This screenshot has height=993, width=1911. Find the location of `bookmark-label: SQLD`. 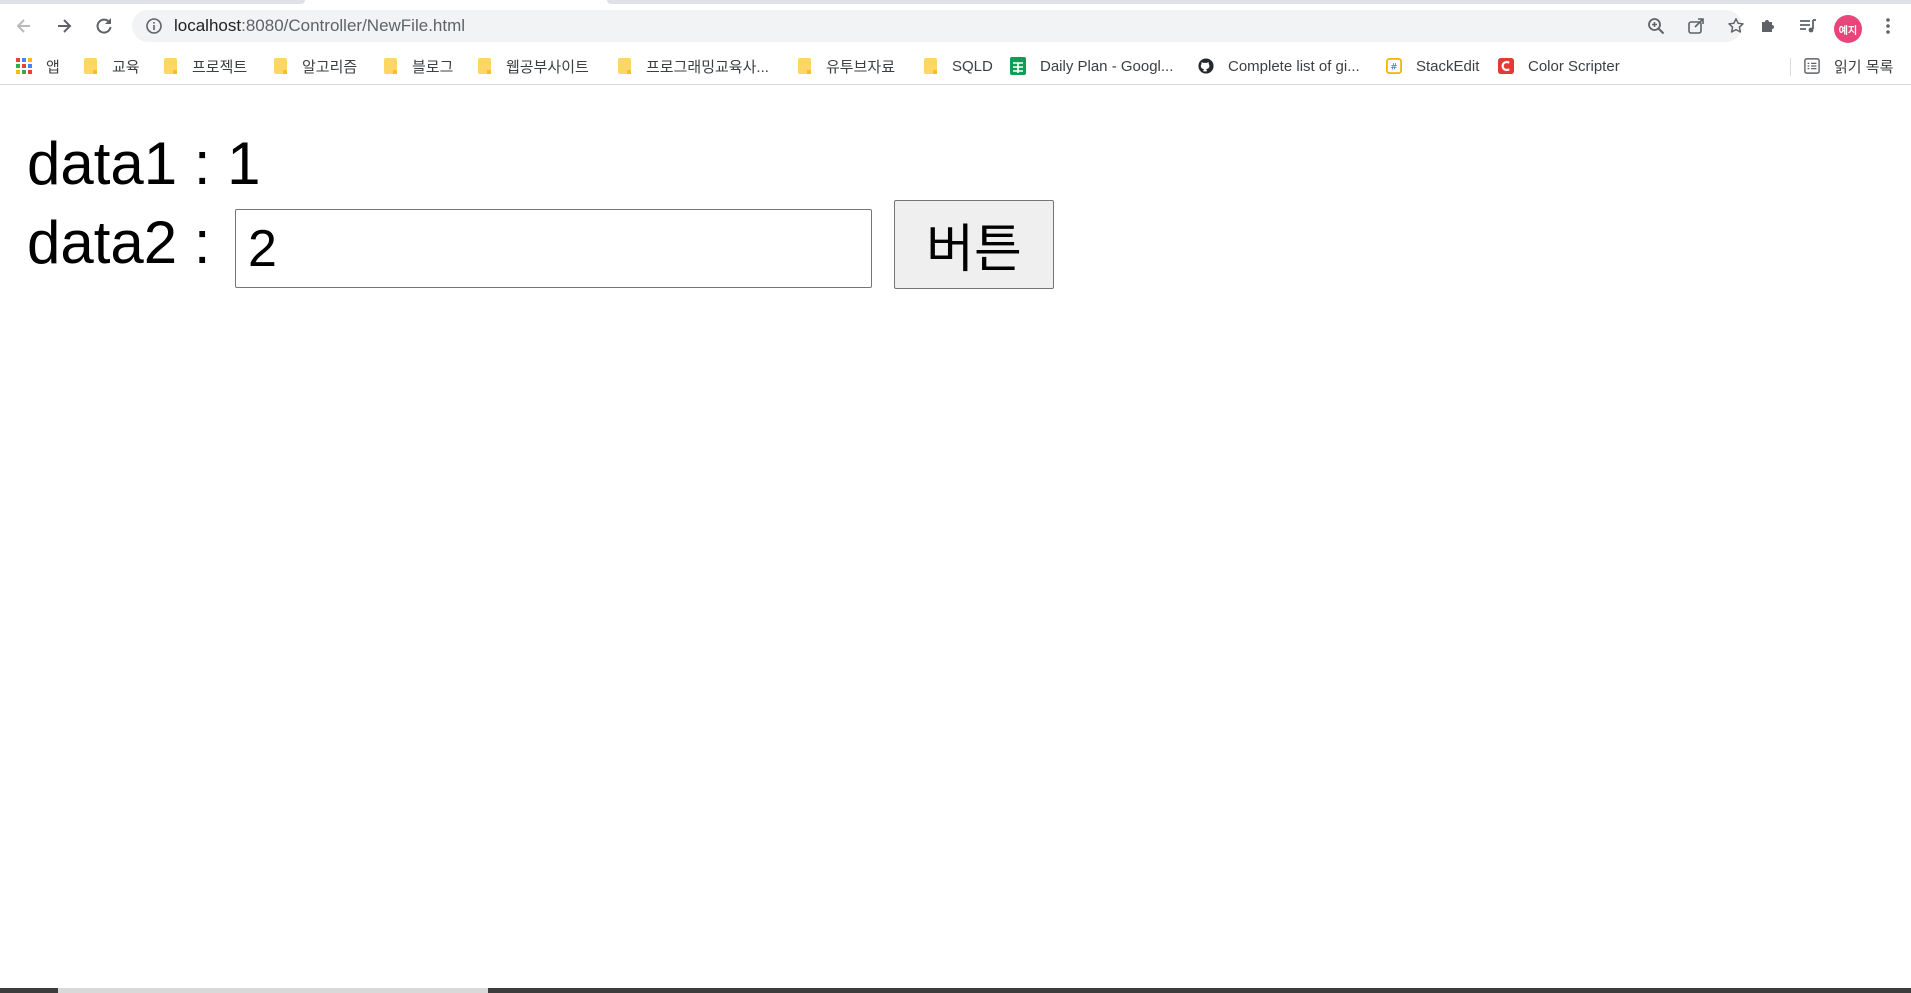

bookmark-label: SQLD is located at coordinates (972, 66).